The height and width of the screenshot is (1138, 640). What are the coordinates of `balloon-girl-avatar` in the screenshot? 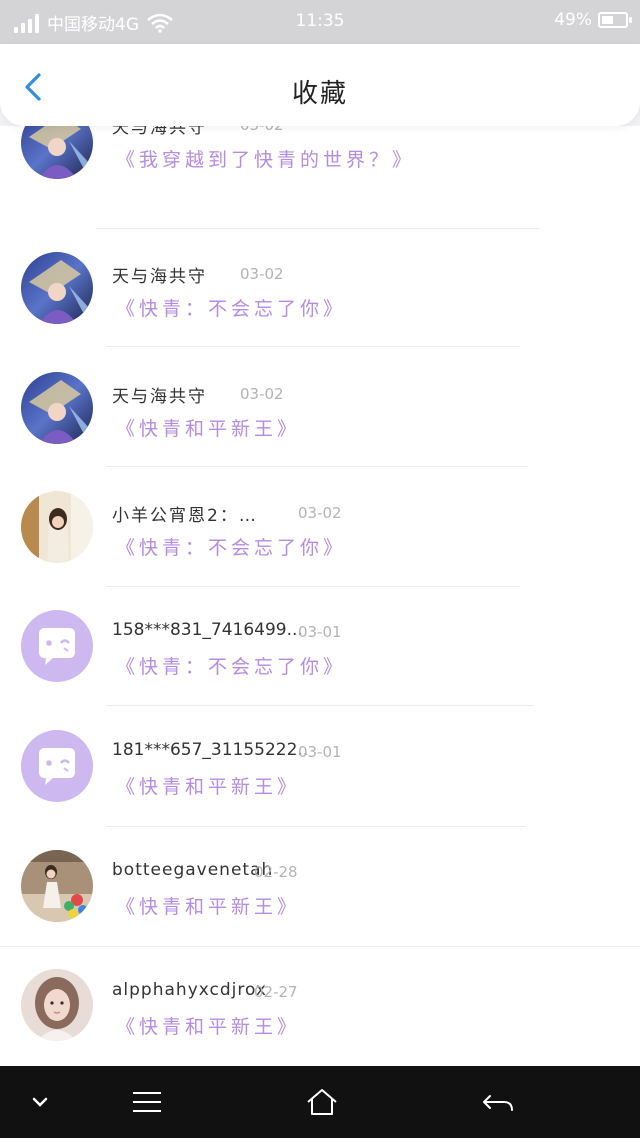 It's located at (57, 886).